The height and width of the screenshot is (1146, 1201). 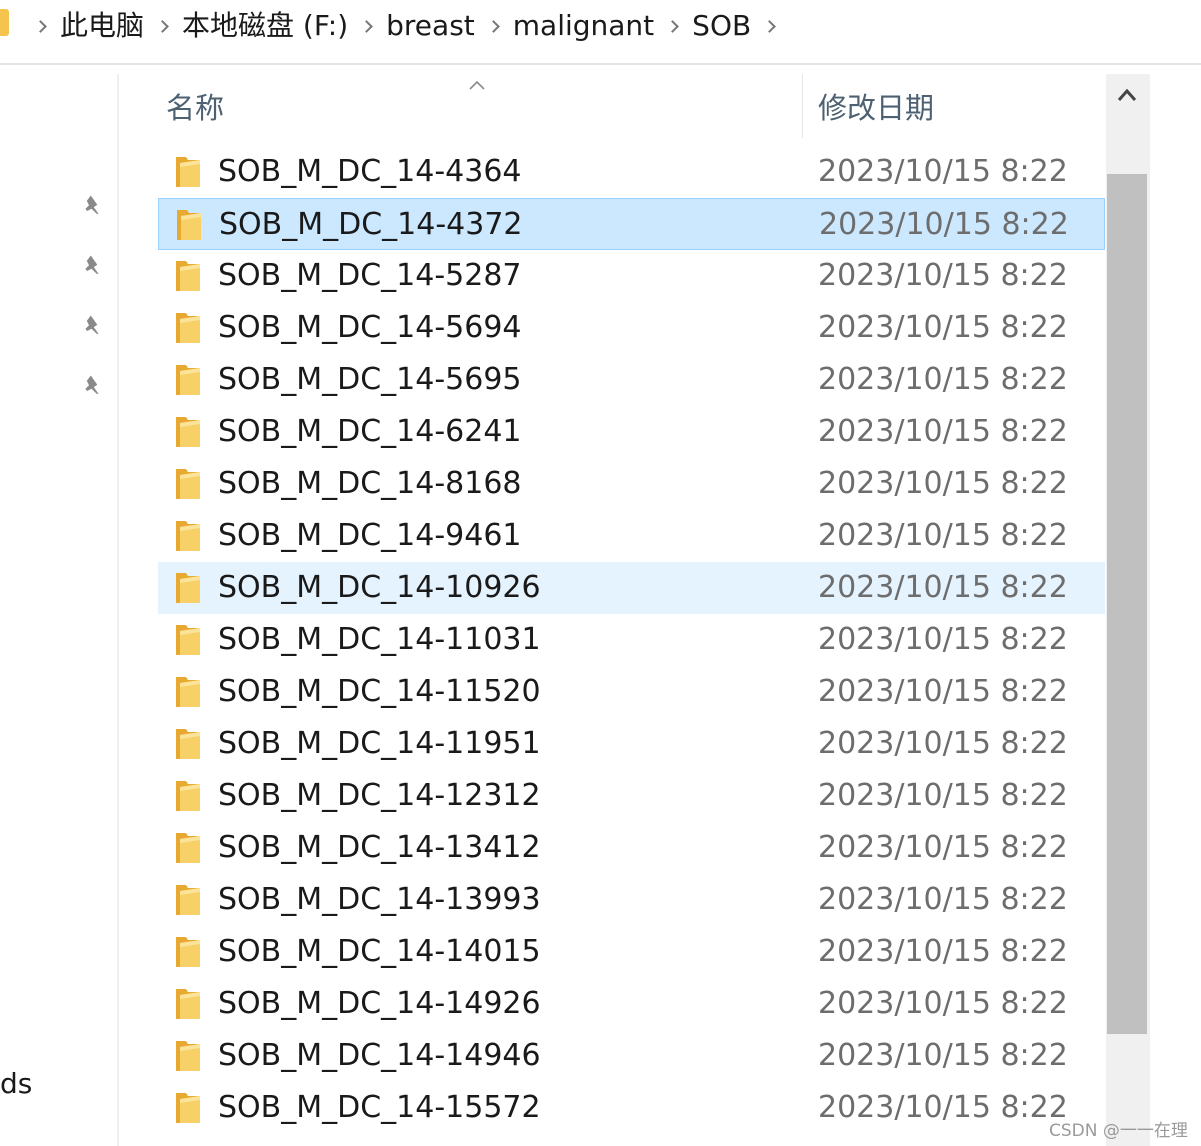 What do you see at coordinates (631, 380) in the screenshot?
I see `file-row: SOB_M_DC_14-5695 2023/10/15 8:22` at bounding box center [631, 380].